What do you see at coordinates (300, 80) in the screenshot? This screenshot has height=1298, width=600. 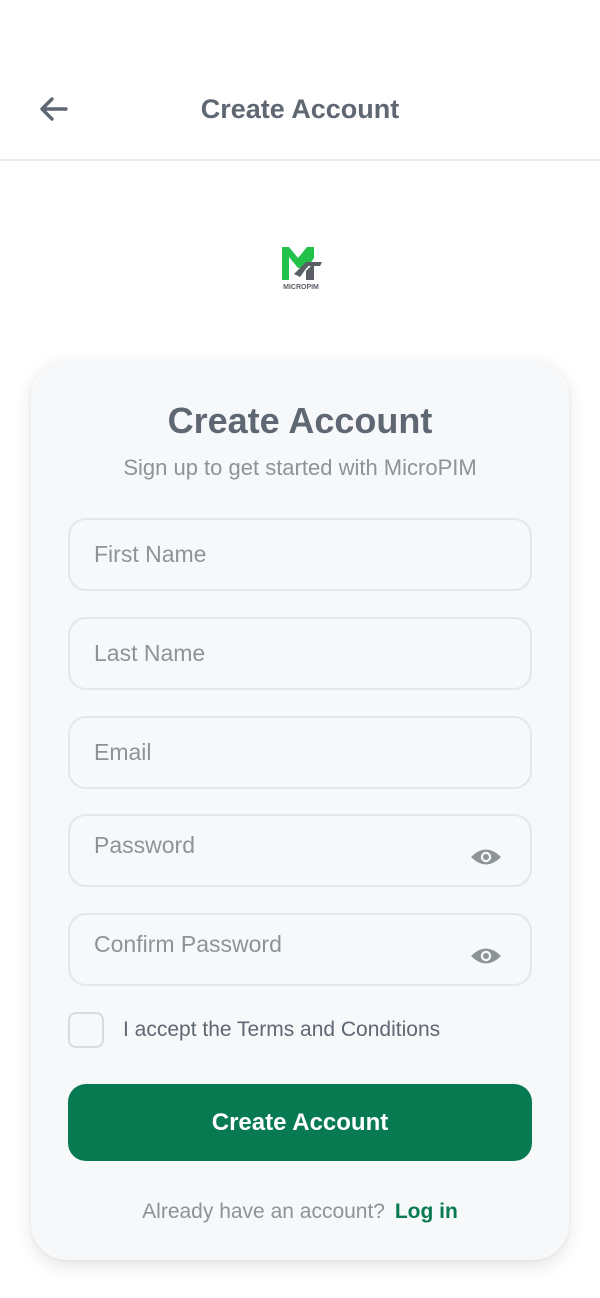 I see `app-header: Create Account` at bounding box center [300, 80].